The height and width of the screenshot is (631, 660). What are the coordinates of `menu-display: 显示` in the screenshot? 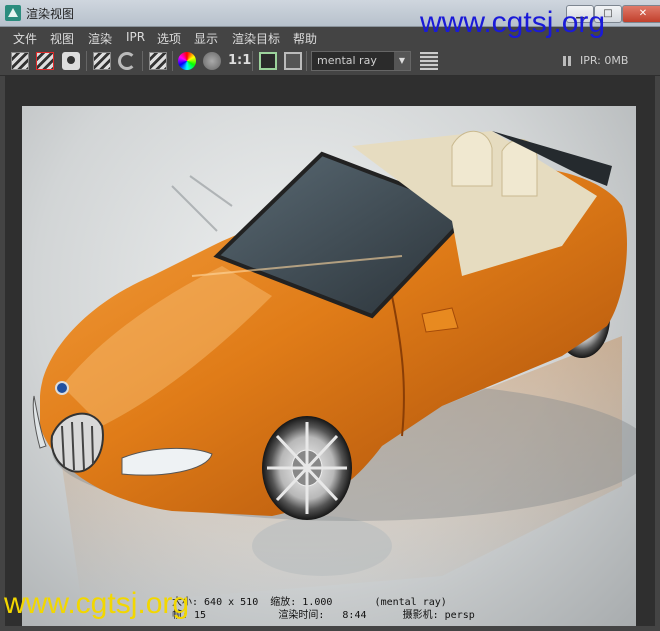 It's located at (206, 38).